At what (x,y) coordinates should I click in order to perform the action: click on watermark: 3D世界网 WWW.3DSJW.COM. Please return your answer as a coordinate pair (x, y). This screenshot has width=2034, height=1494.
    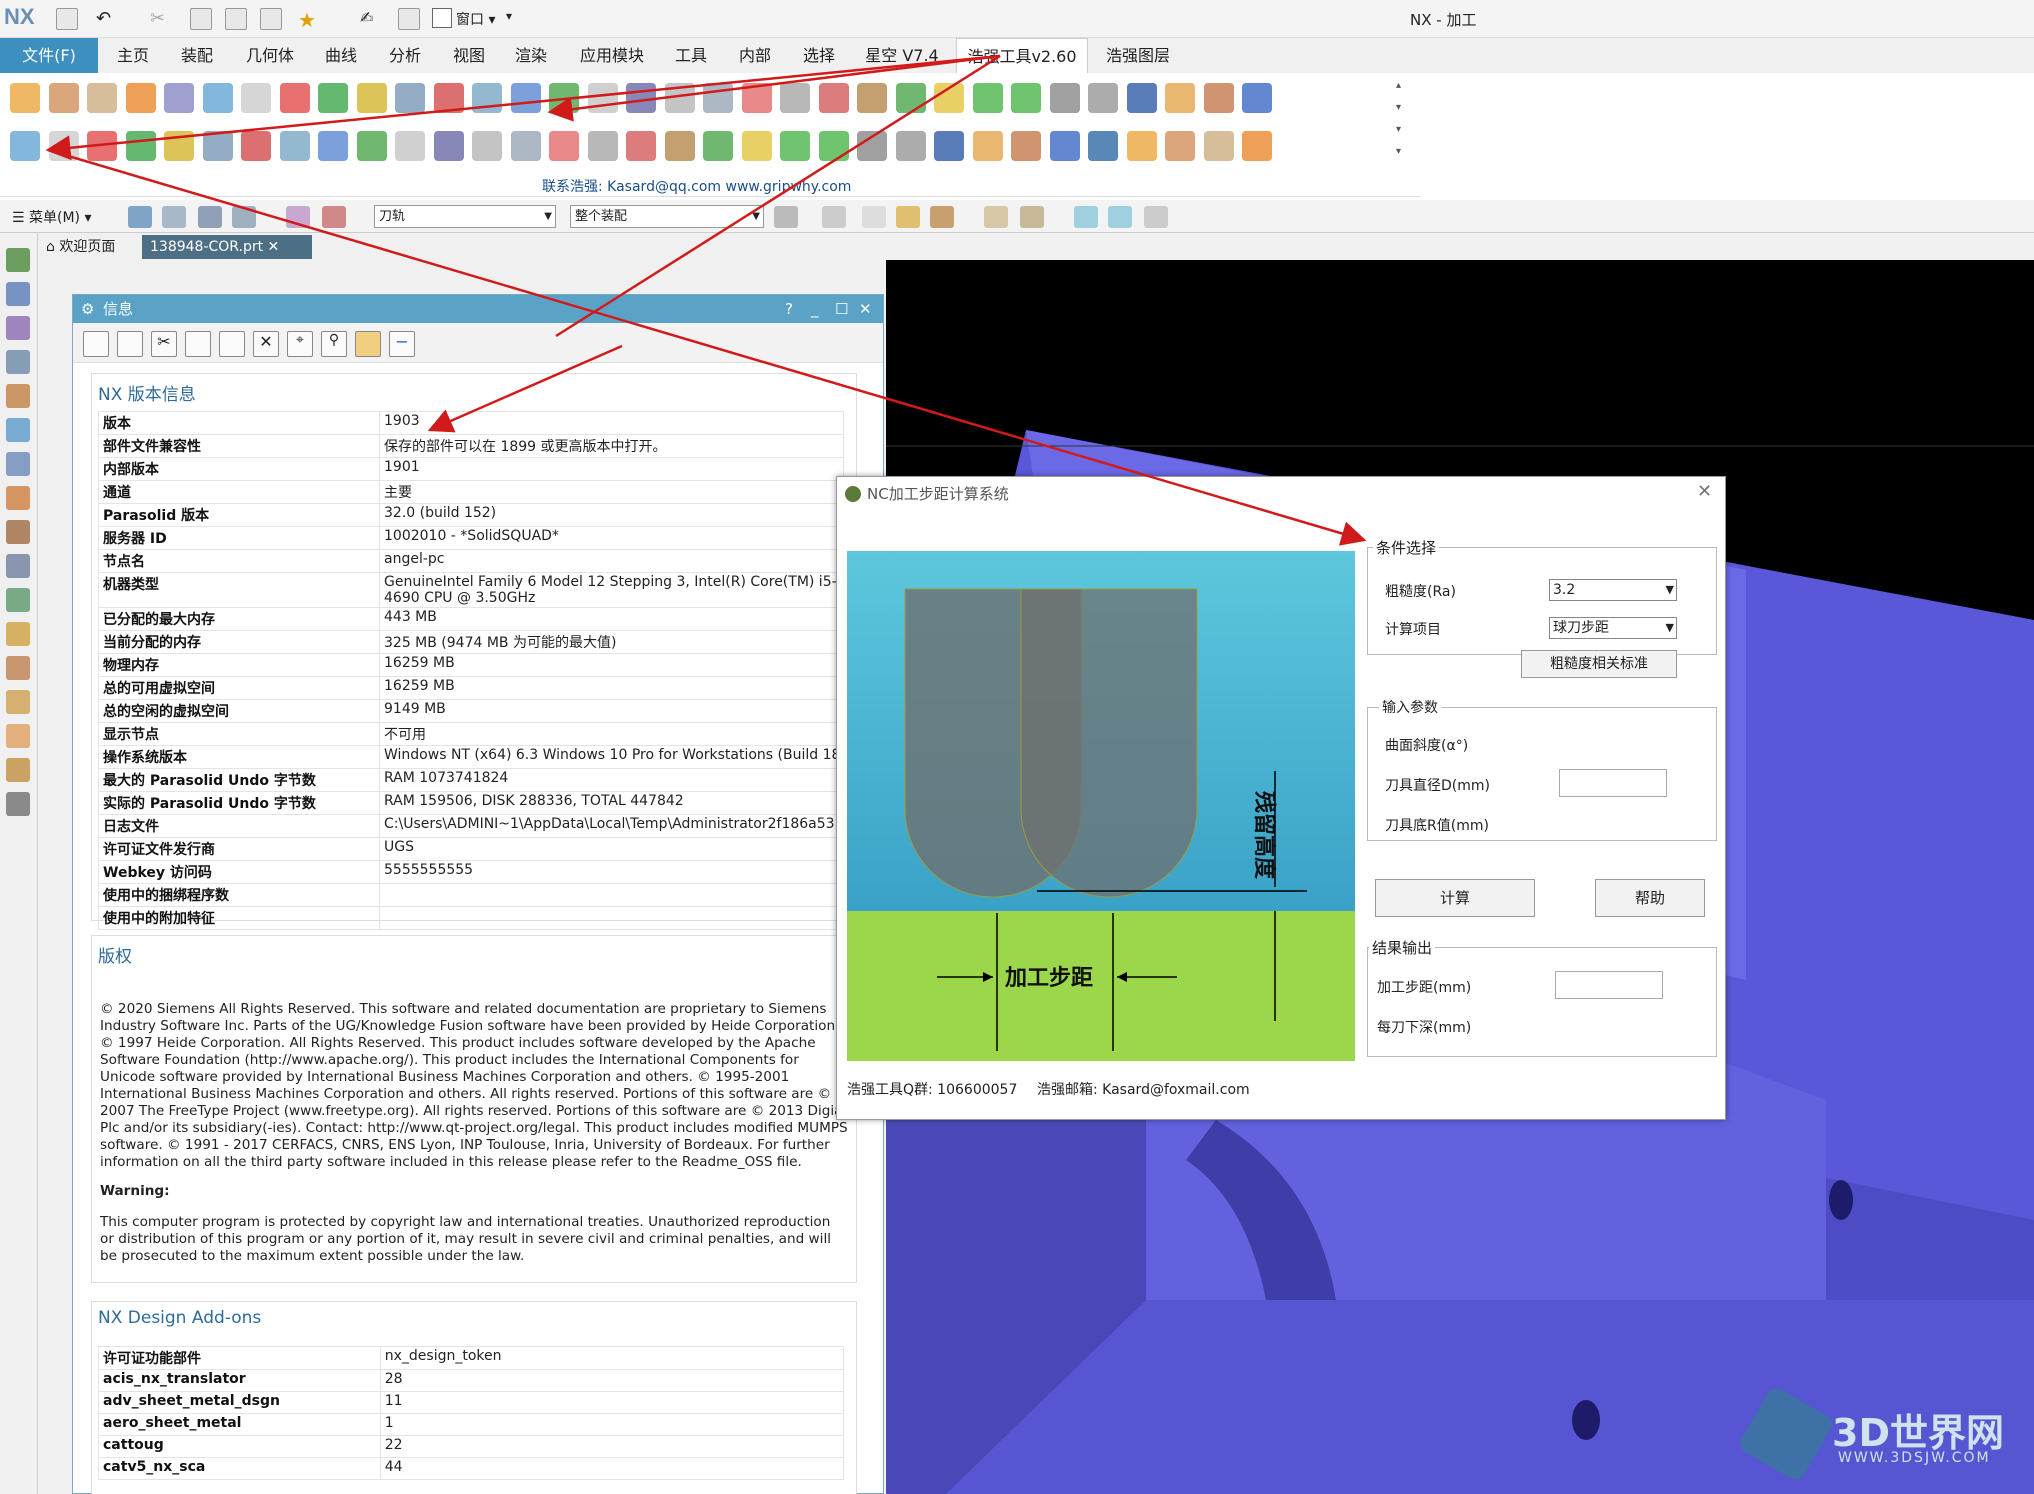
    Looking at the image, I should click on (1878, 1434).